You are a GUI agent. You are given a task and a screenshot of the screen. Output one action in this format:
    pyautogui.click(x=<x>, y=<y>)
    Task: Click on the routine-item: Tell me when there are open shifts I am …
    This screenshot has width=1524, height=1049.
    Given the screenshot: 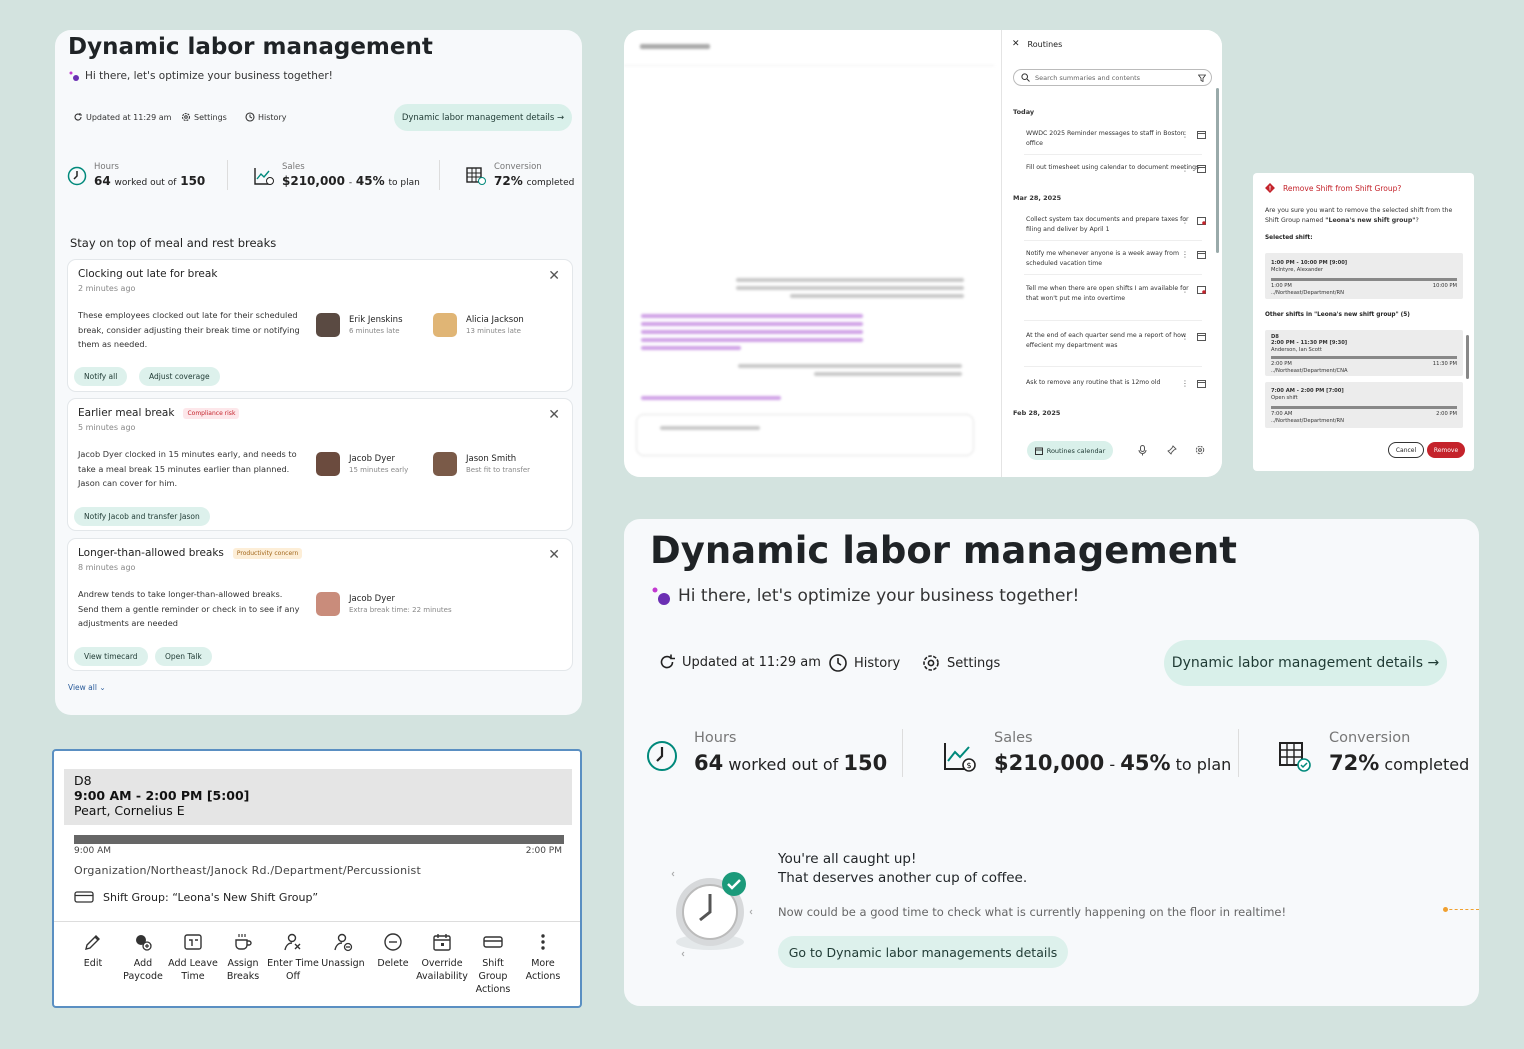 What is the action you would take?
    pyautogui.click(x=1116, y=294)
    